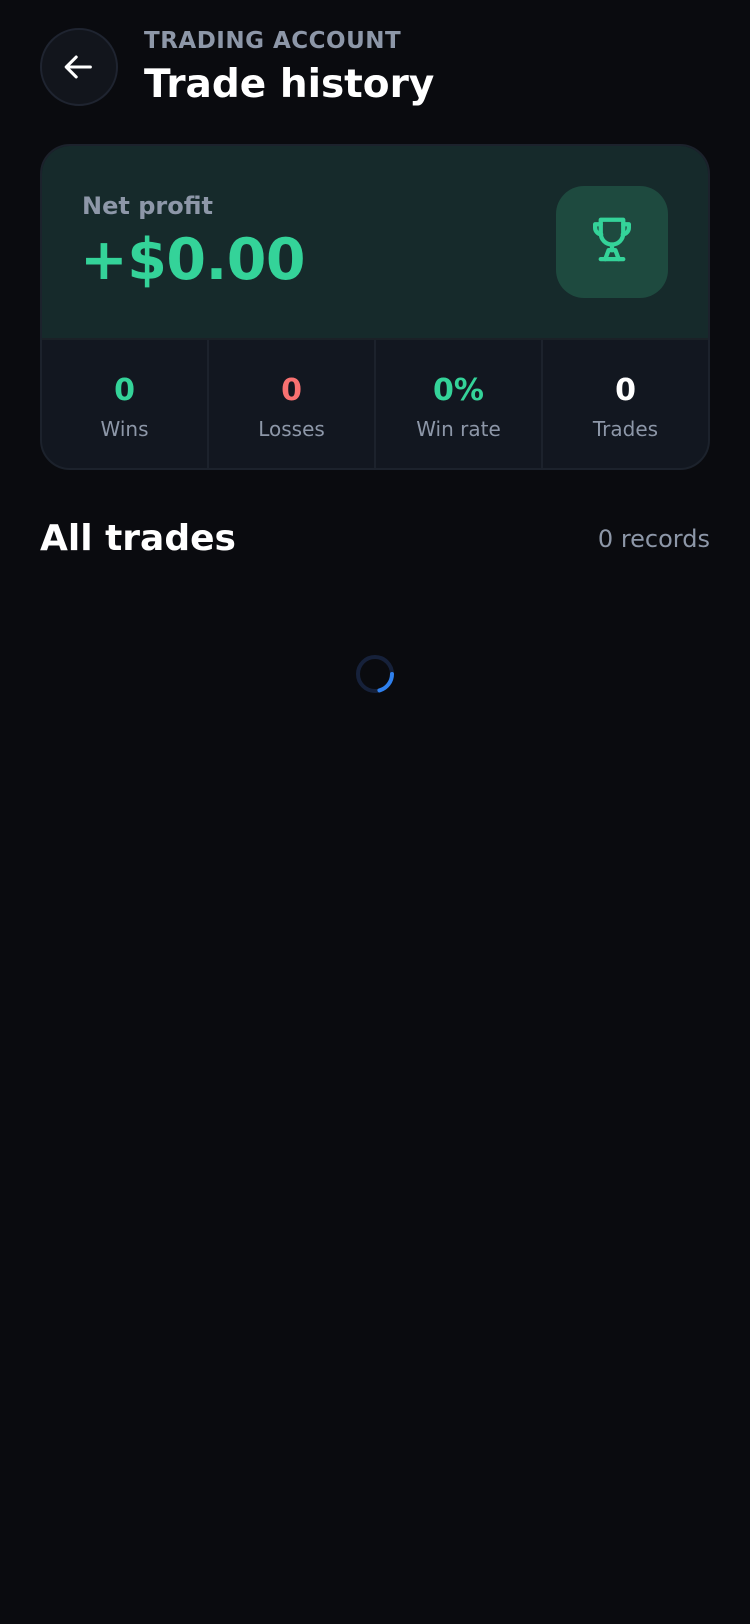  I want to click on arrow-left-icon, so click(79, 67).